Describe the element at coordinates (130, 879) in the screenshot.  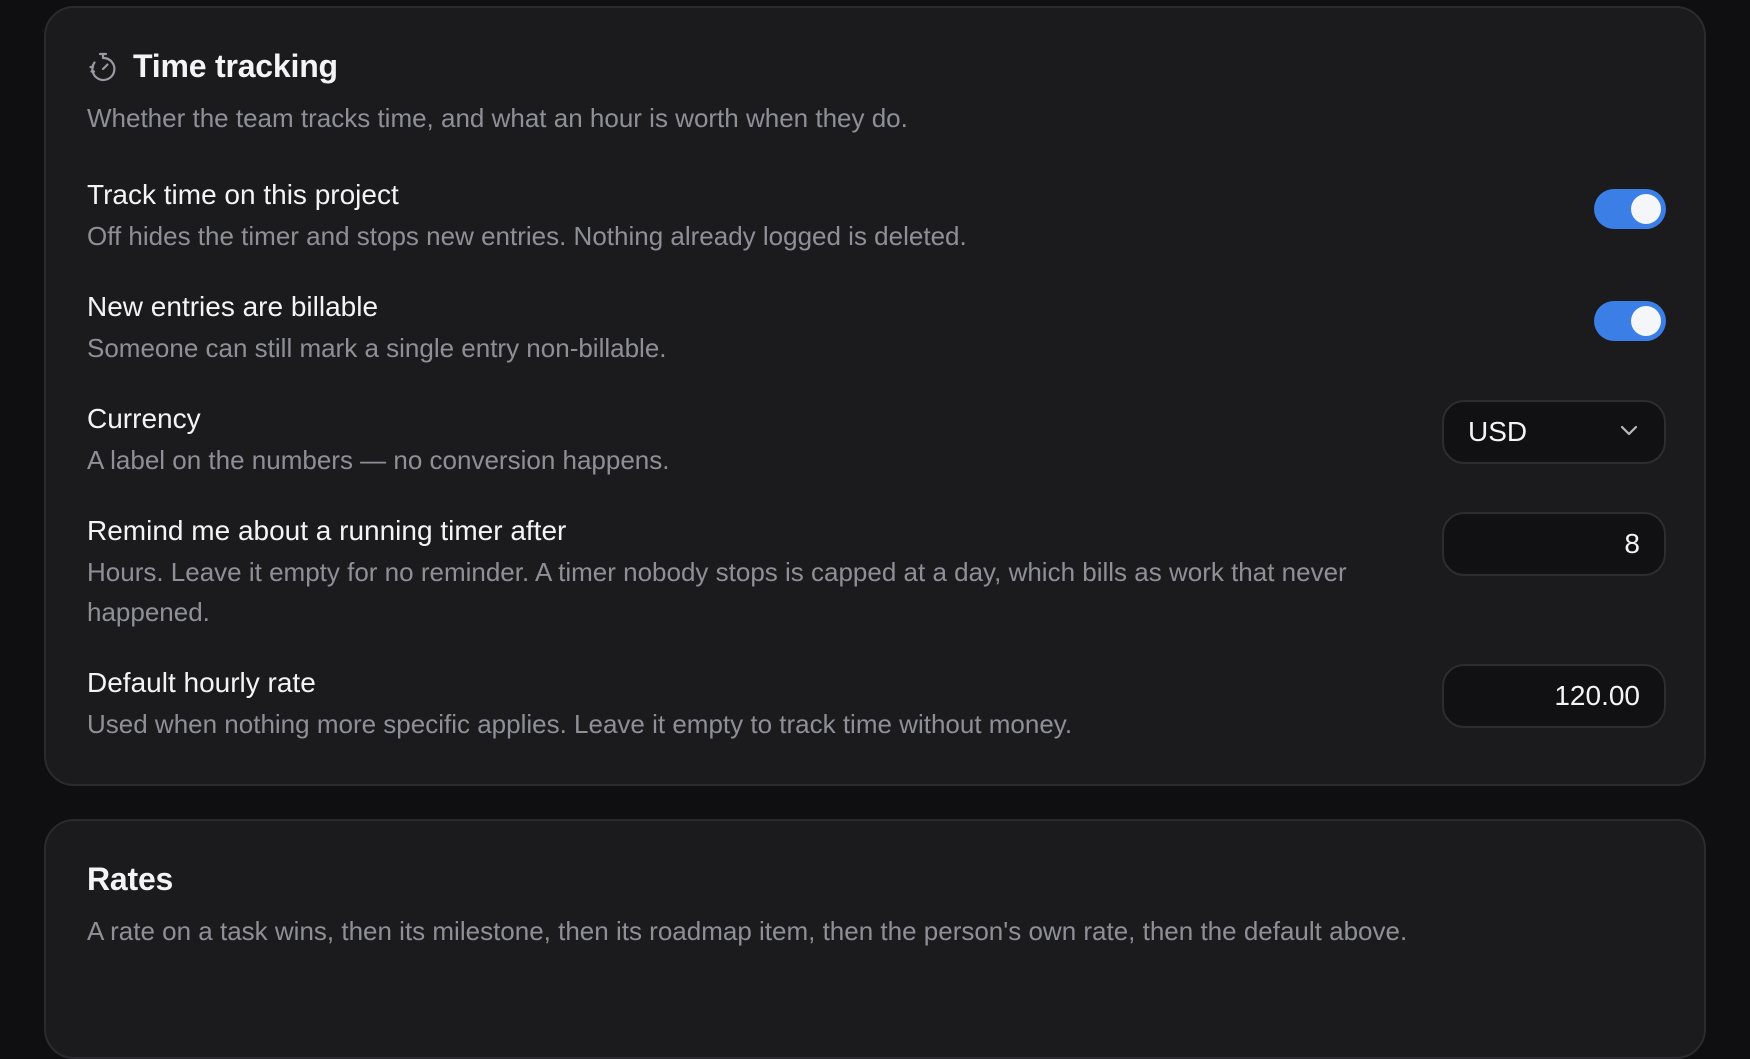
I see `rates-title: Rates` at that location.